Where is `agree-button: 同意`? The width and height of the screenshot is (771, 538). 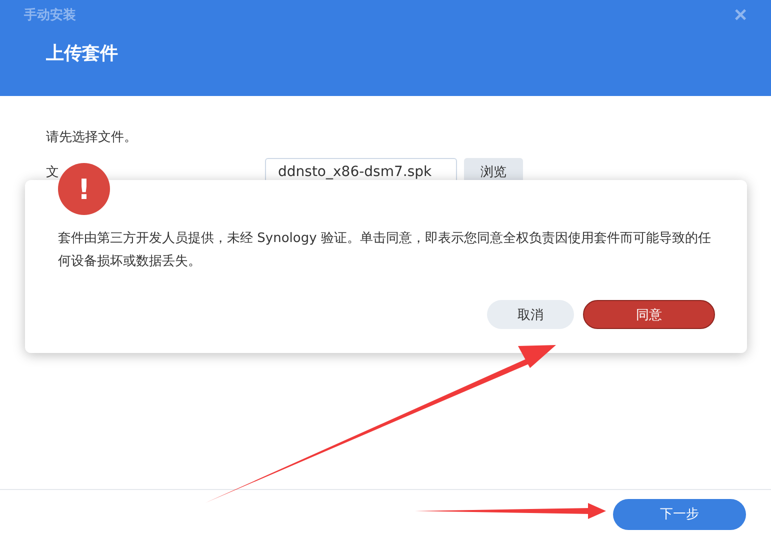
agree-button: 同意 is located at coordinates (649, 314).